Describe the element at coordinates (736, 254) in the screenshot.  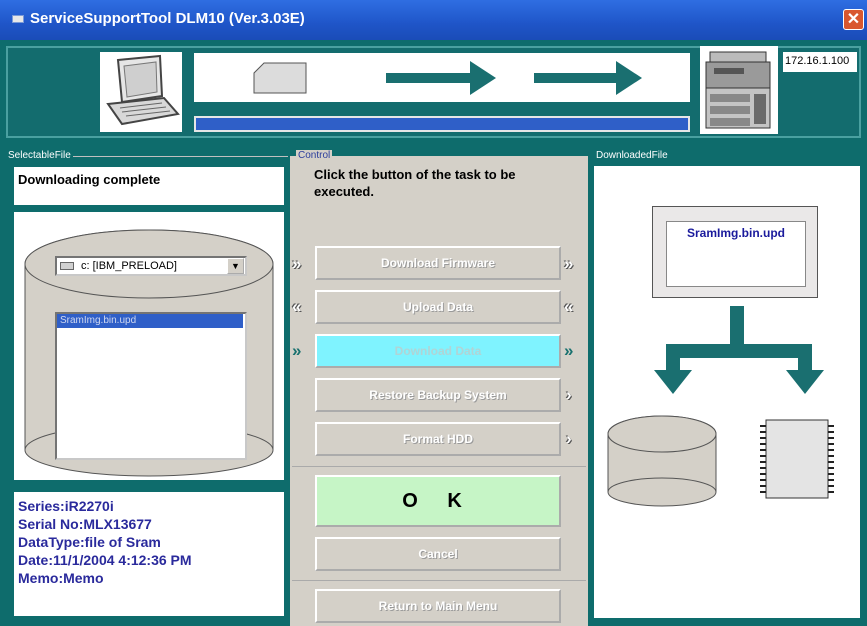
I see `downloaded-file-name: SramImg.bin.upd` at that location.